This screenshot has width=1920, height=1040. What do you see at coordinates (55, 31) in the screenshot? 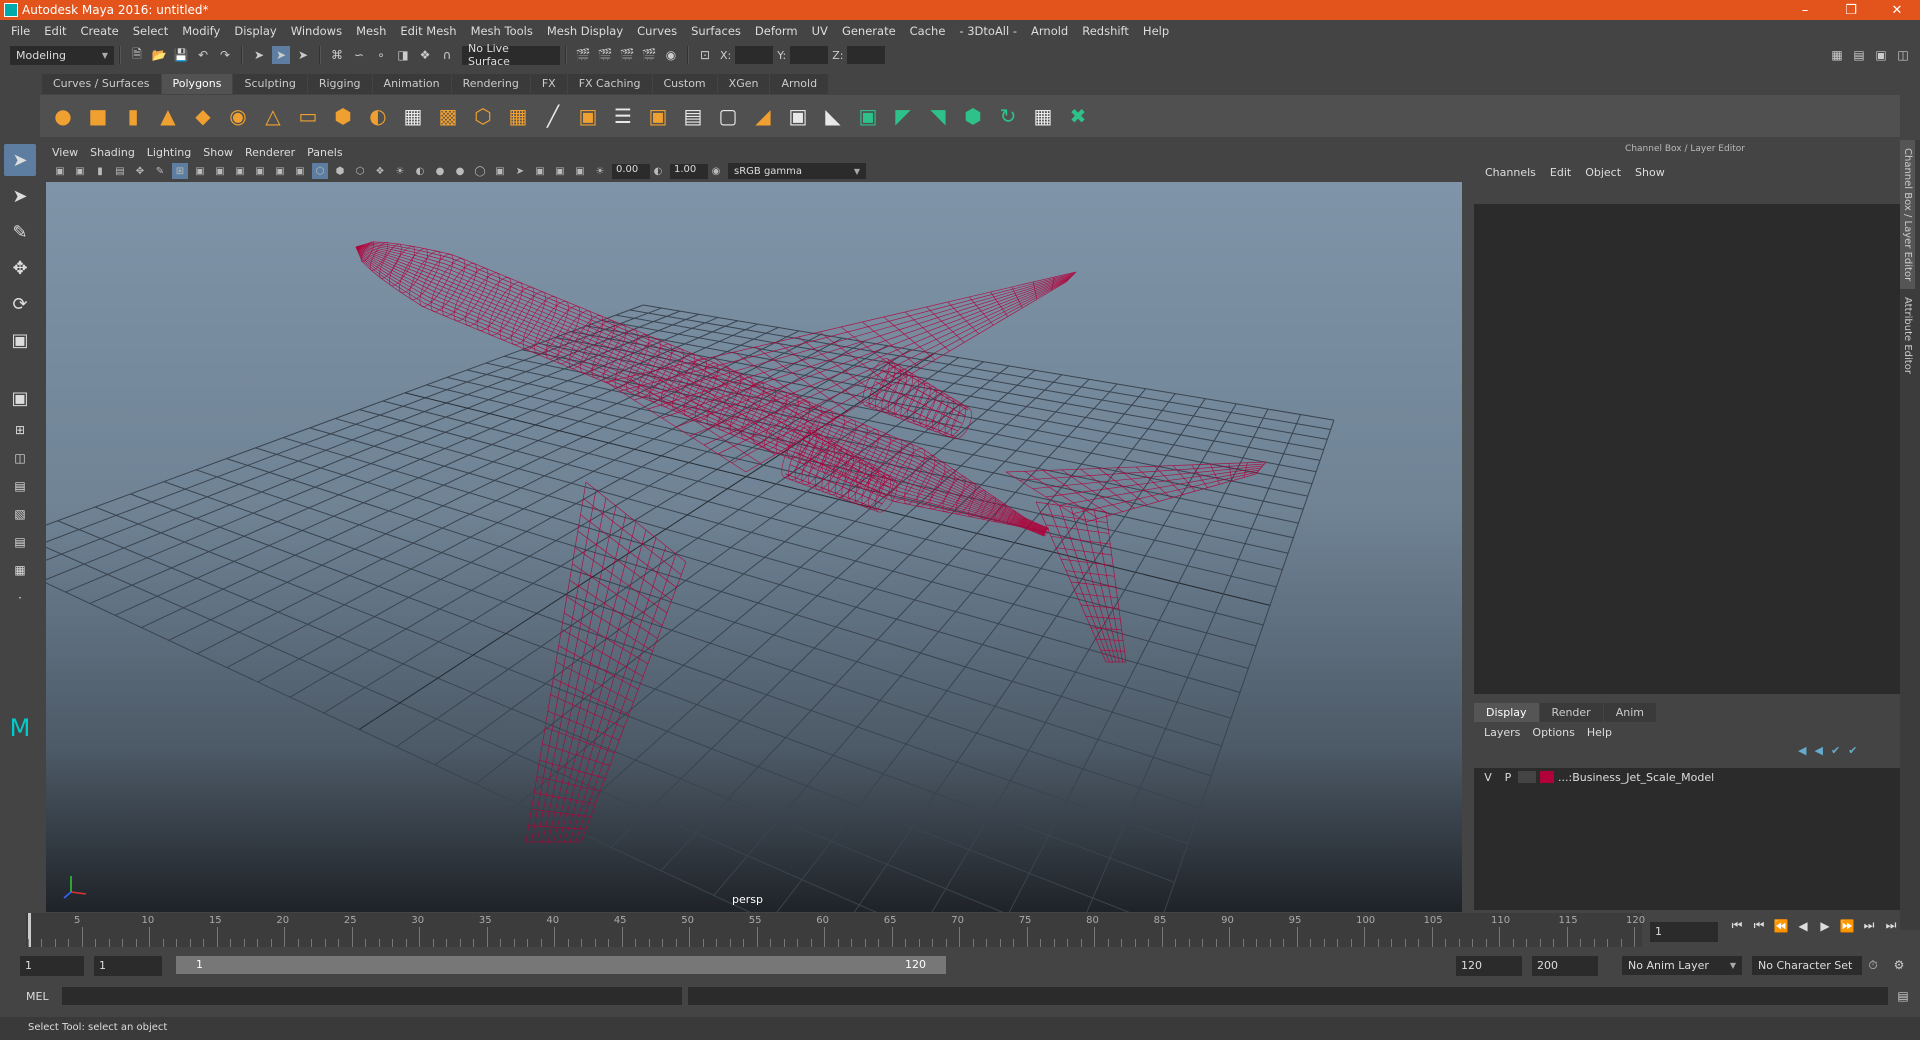
I see `menu-edit: Edit` at bounding box center [55, 31].